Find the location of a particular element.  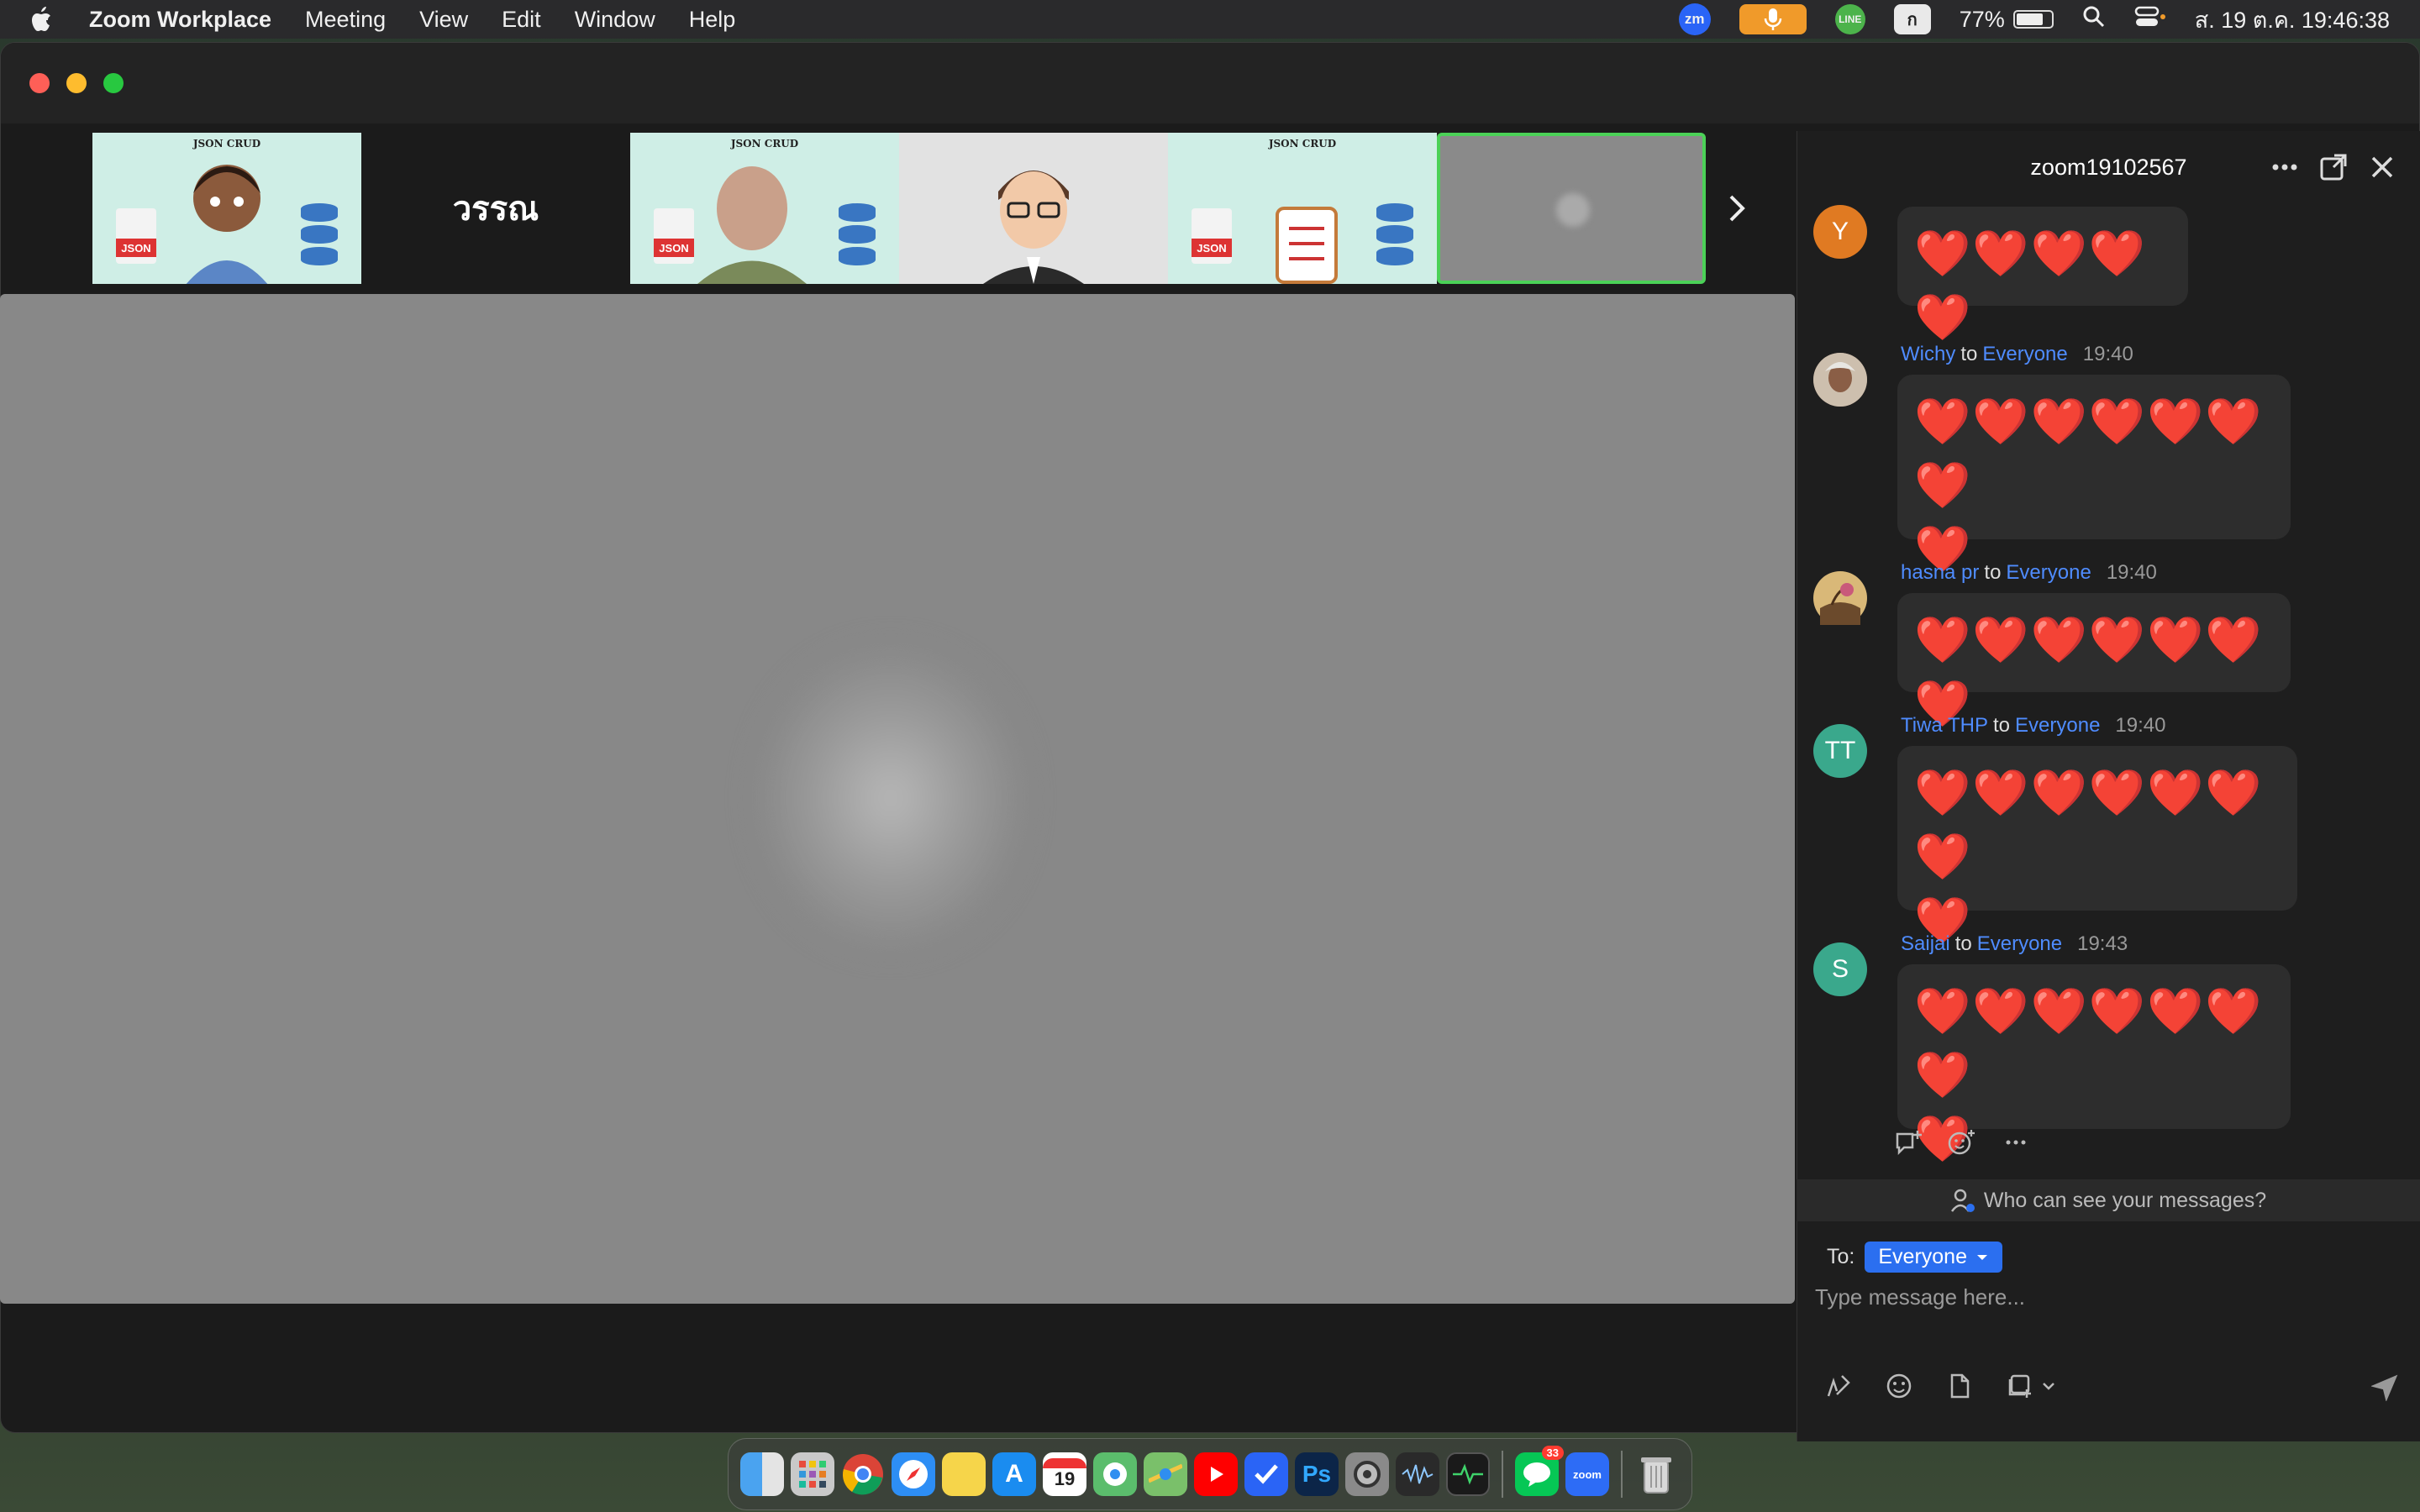

participant-tile-active-speaker is located at coordinates (1571, 208).